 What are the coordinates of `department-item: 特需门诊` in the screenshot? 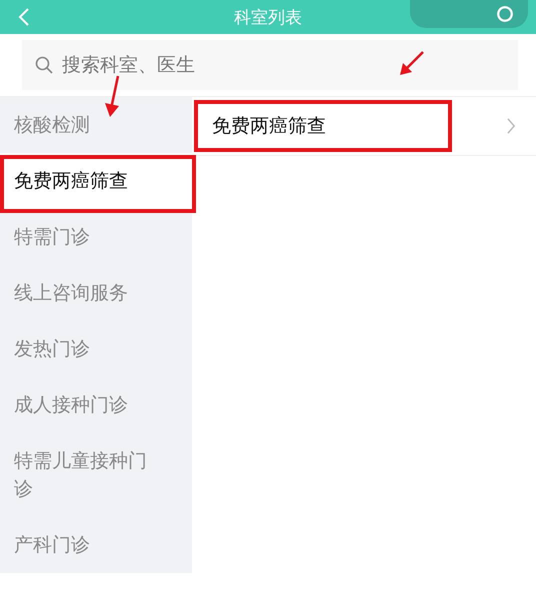 It's located at (96, 237).